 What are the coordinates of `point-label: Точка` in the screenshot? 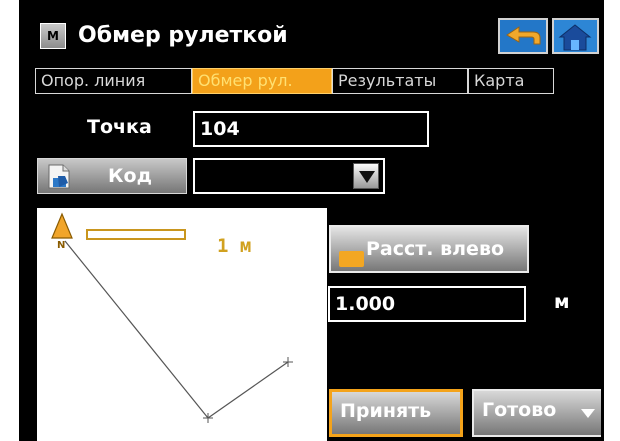 It's located at (119, 127).